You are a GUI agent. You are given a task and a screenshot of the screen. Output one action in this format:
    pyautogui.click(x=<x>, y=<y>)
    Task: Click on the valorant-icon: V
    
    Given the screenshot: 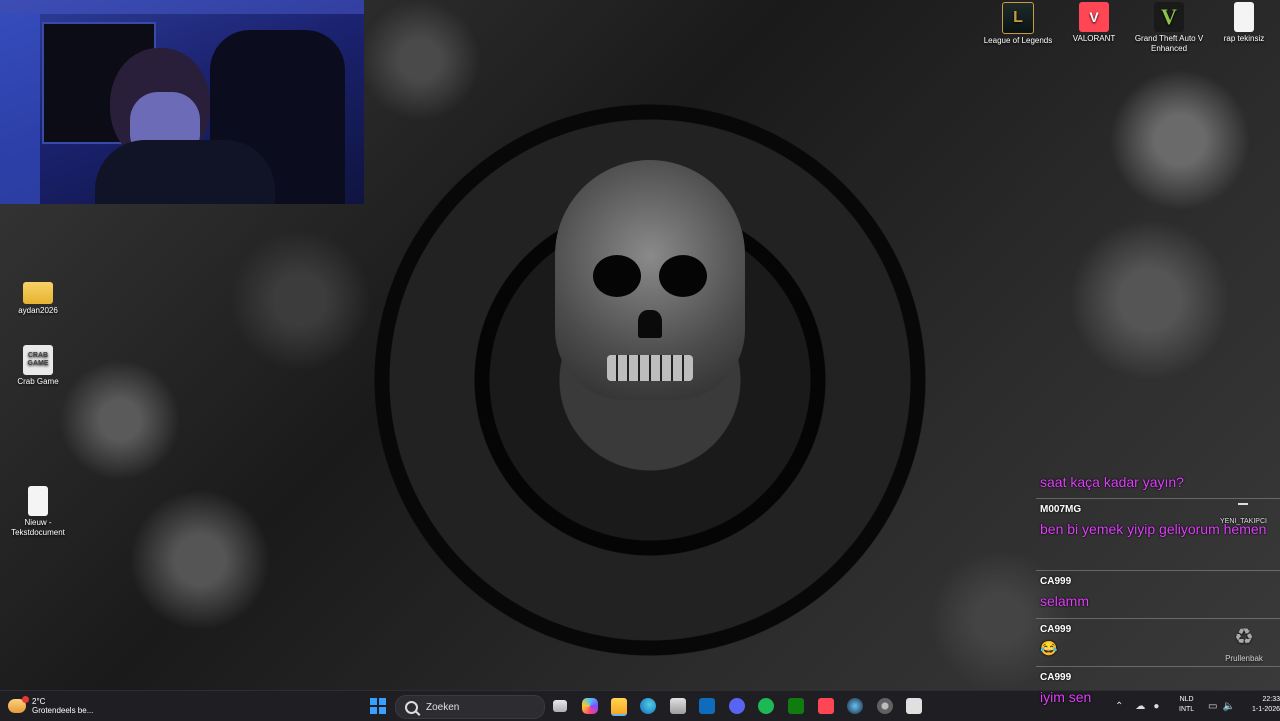 What is the action you would take?
    pyautogui.click(x=1094, y=17)
    